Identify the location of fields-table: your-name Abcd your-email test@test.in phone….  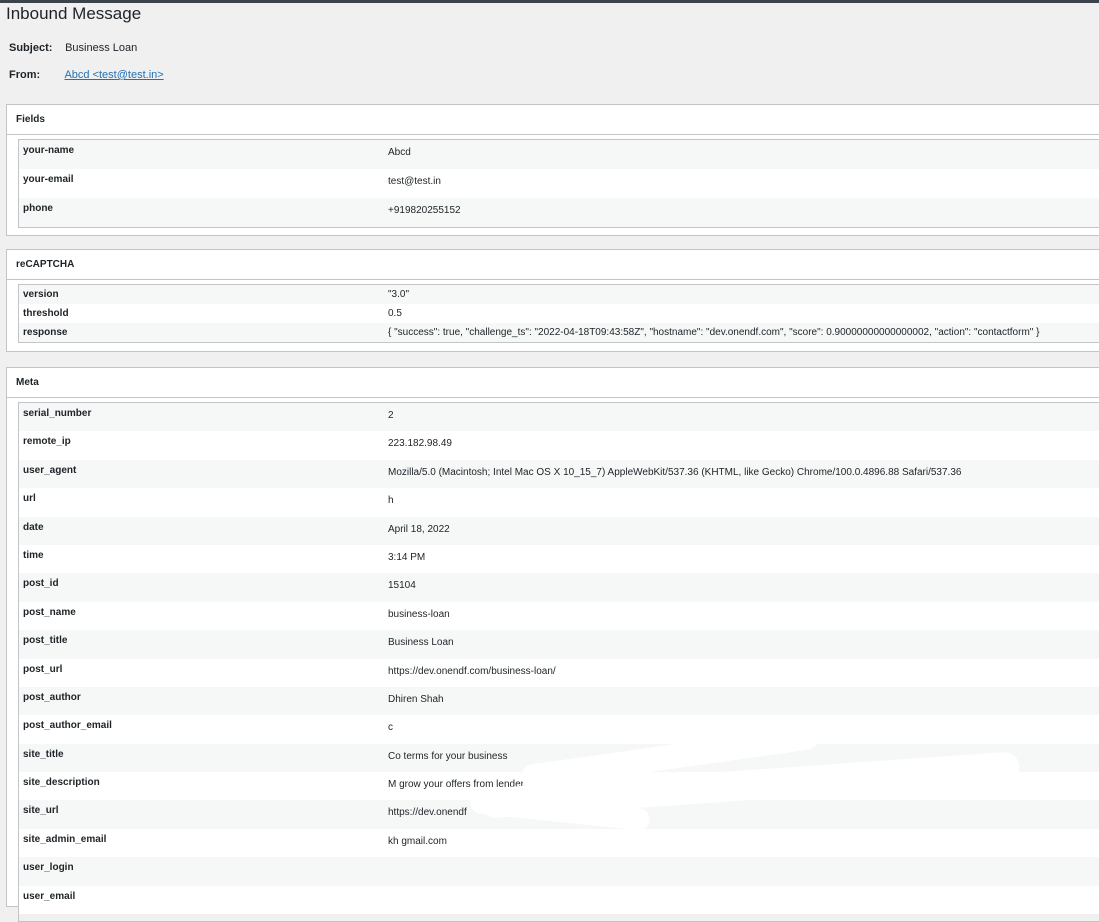
(558, 183).